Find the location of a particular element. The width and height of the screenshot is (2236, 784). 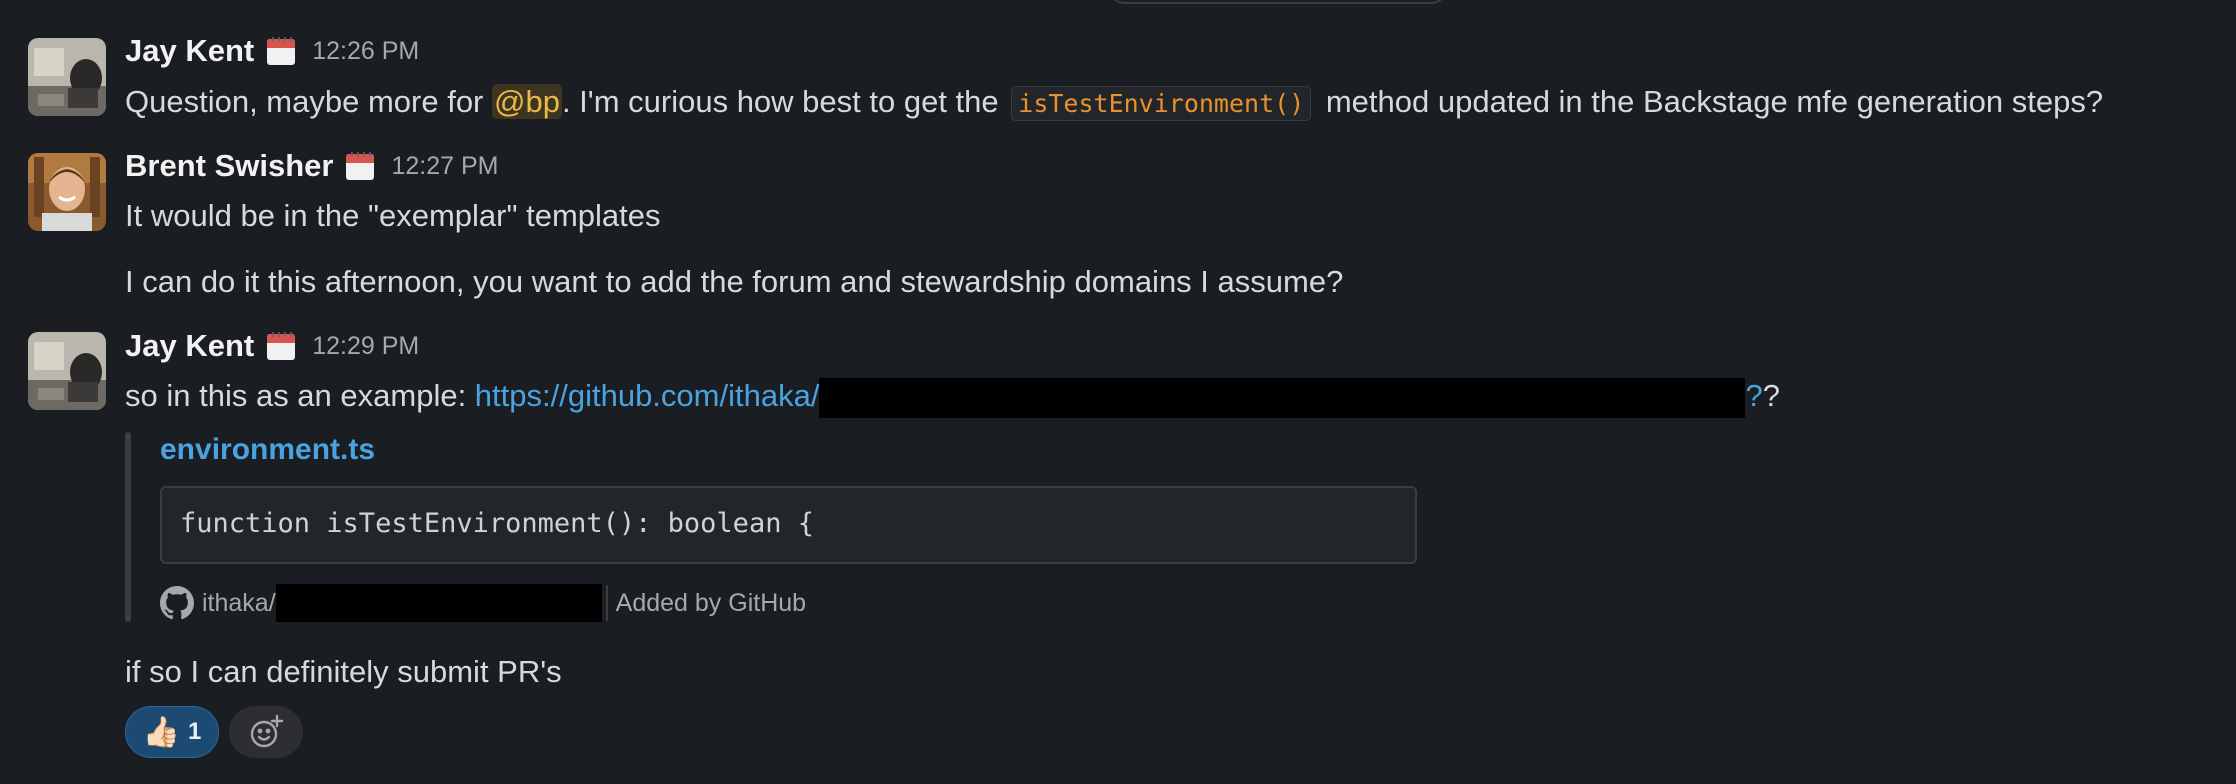

avatar-brent-swisher is located at coordinates (67, 192).